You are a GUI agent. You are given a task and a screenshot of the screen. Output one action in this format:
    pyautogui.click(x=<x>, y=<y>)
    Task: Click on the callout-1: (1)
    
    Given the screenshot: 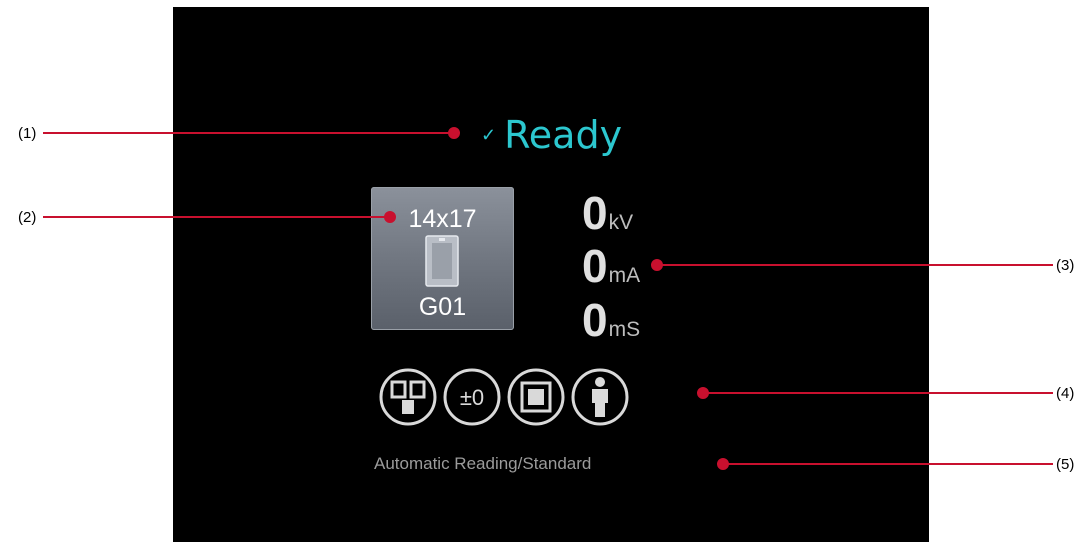 What is the action you would take?
    pyautogui.click(x=27, y=133)
    